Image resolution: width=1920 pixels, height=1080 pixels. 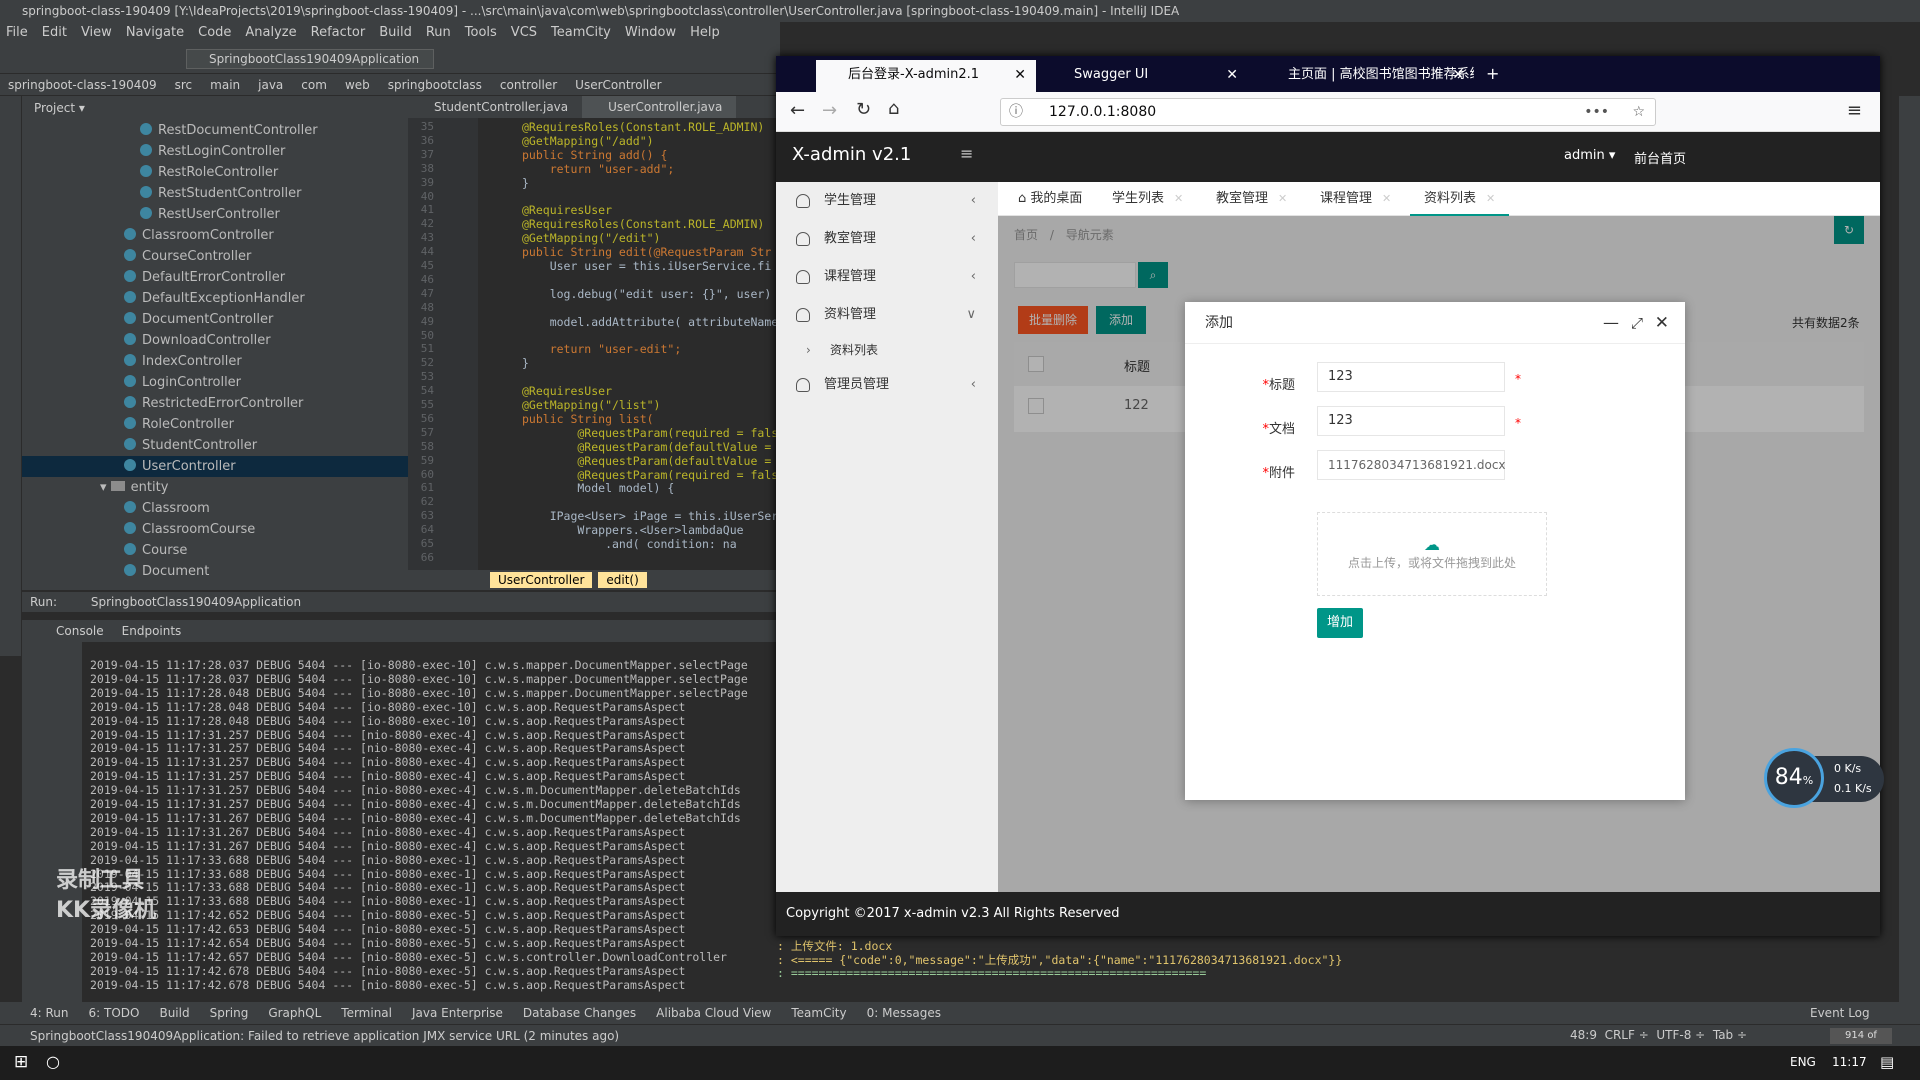 I want to click on browser-tab: 后台登录-X-admin2.1 ✕, so click(x=926, y=76).